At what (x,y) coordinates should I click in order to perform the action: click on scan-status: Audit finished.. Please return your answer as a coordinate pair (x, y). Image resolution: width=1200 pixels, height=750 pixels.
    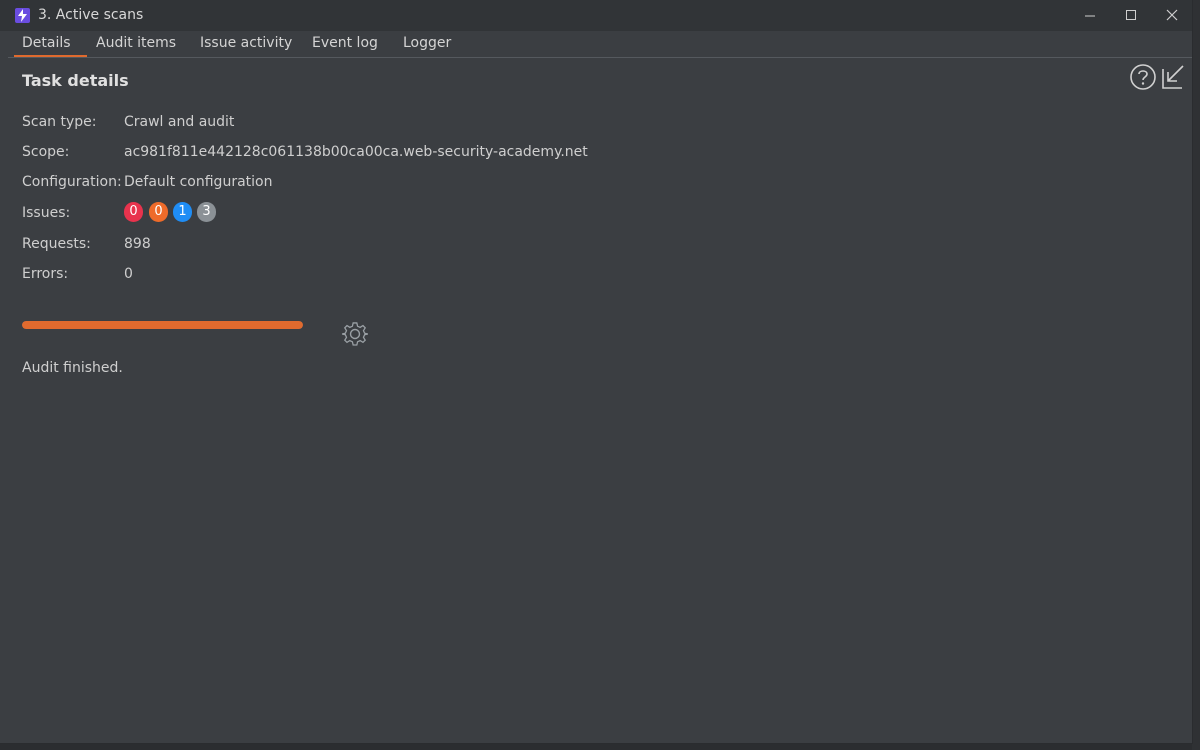
    Looking at the image, I should click on (72, 368).